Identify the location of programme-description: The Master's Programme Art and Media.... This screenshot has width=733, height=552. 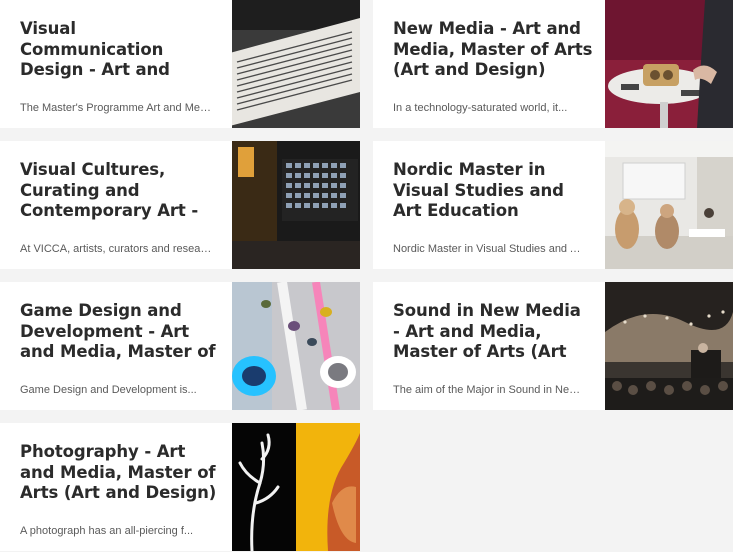
(116, 108).